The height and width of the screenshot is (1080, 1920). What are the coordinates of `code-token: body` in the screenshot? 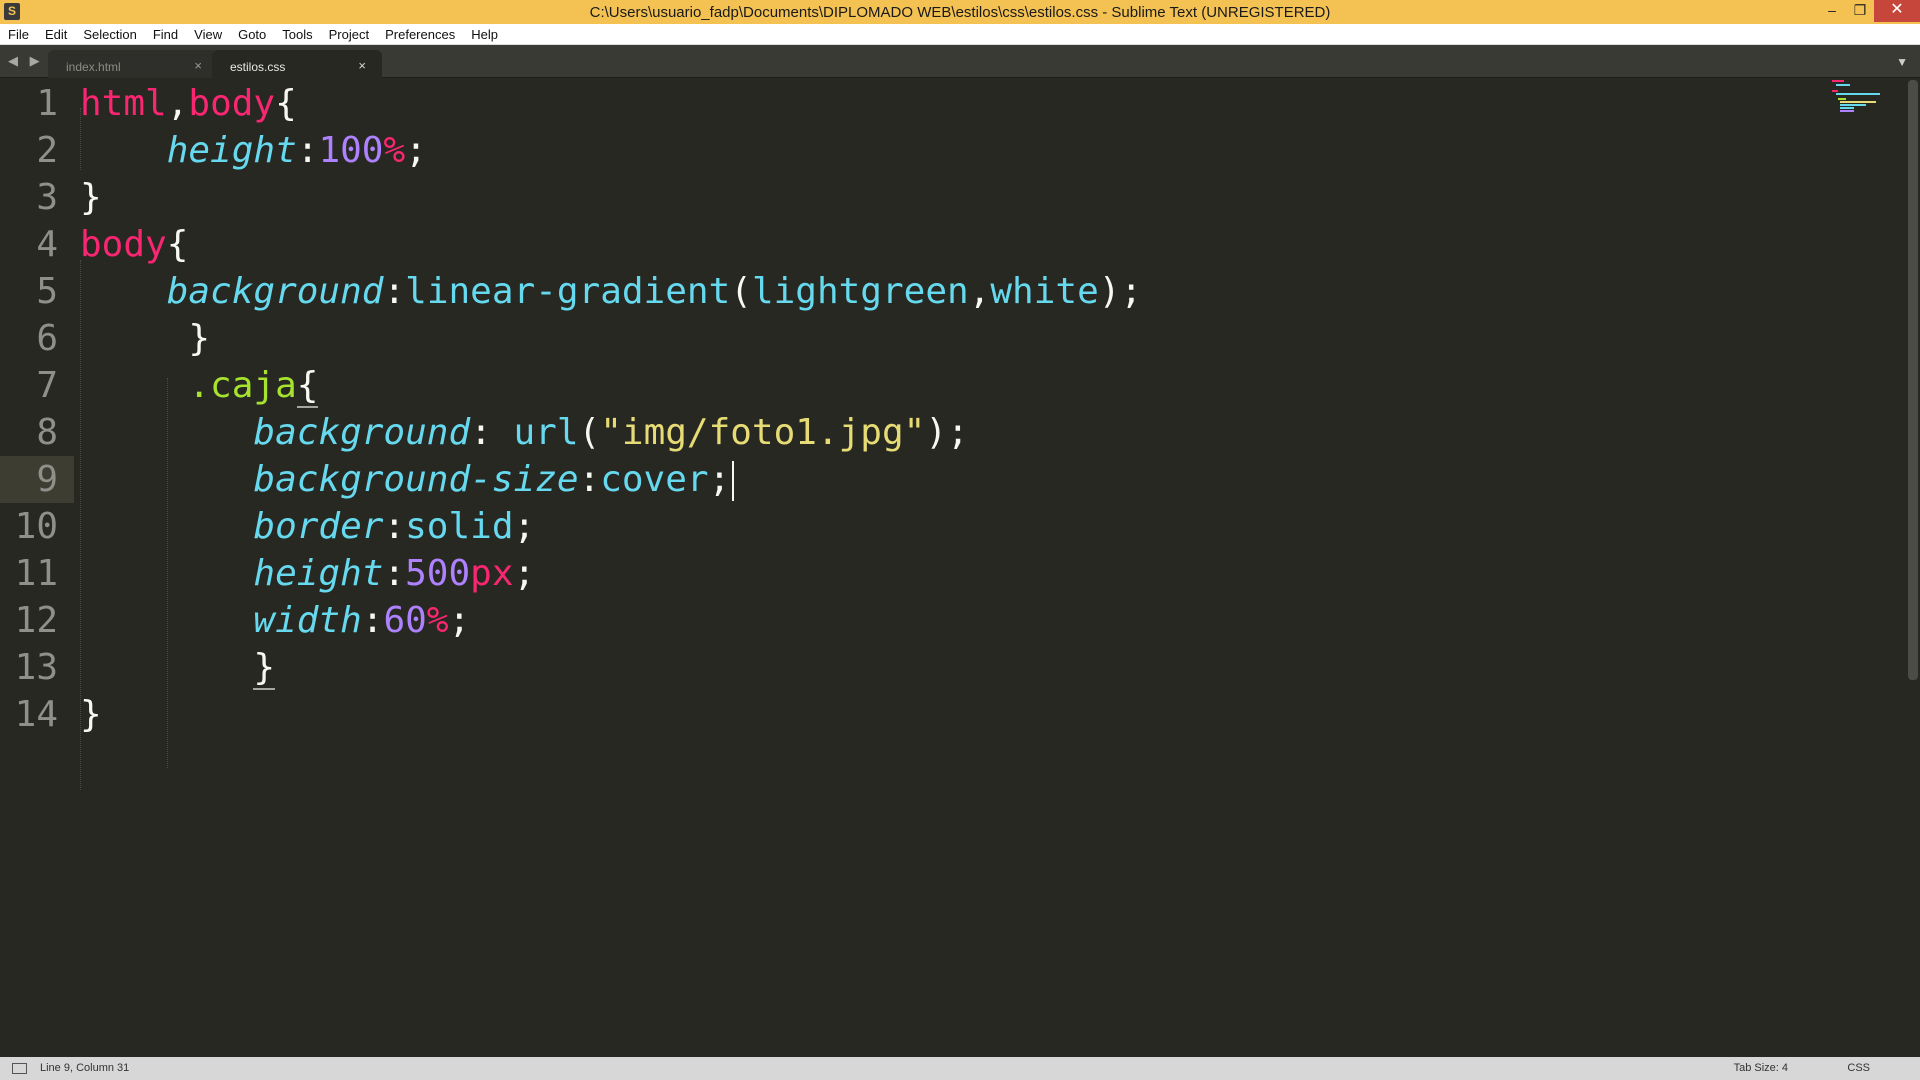 It's located at (232, 103).